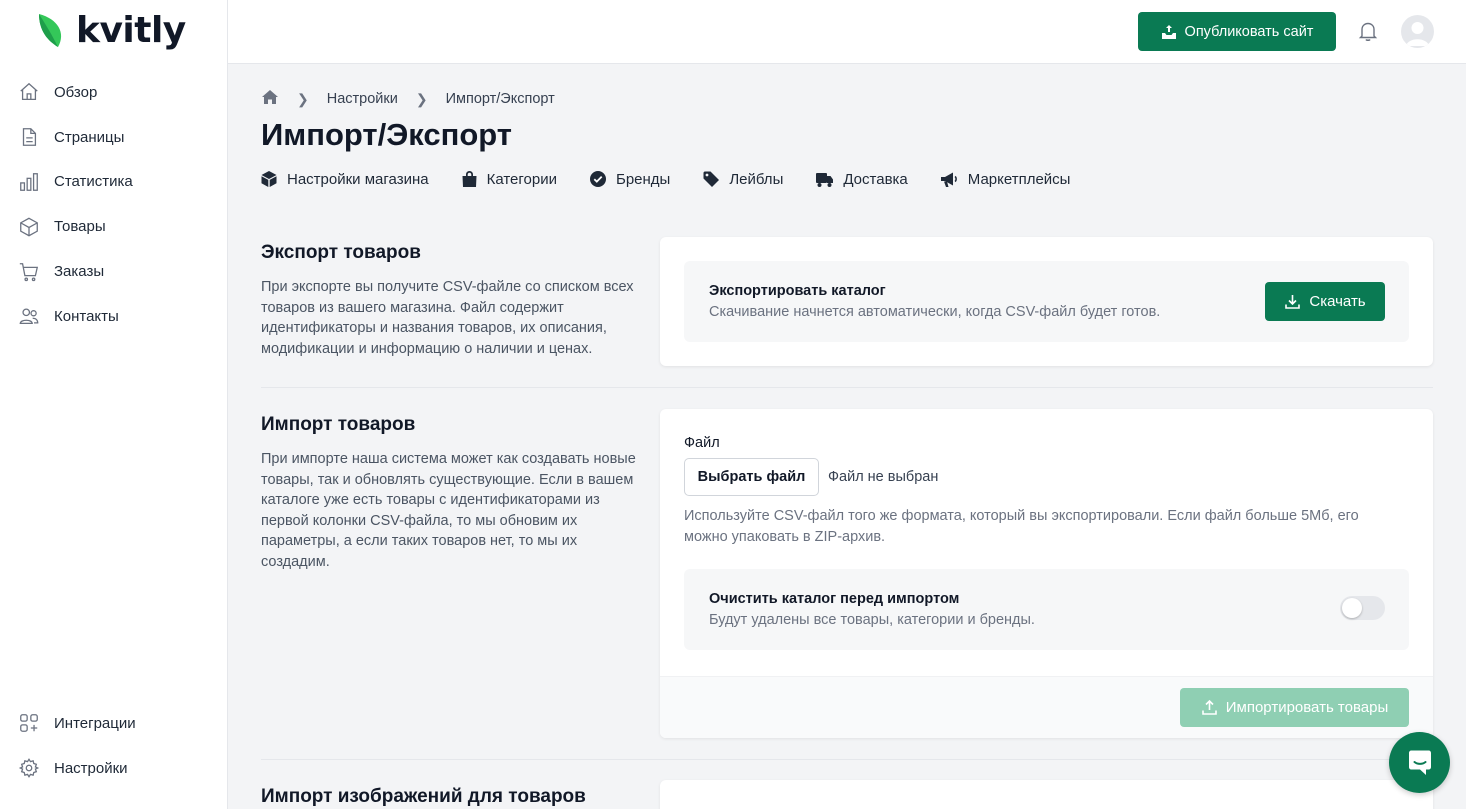  I want to click on shopping-bag-icon, so click(469, 179).